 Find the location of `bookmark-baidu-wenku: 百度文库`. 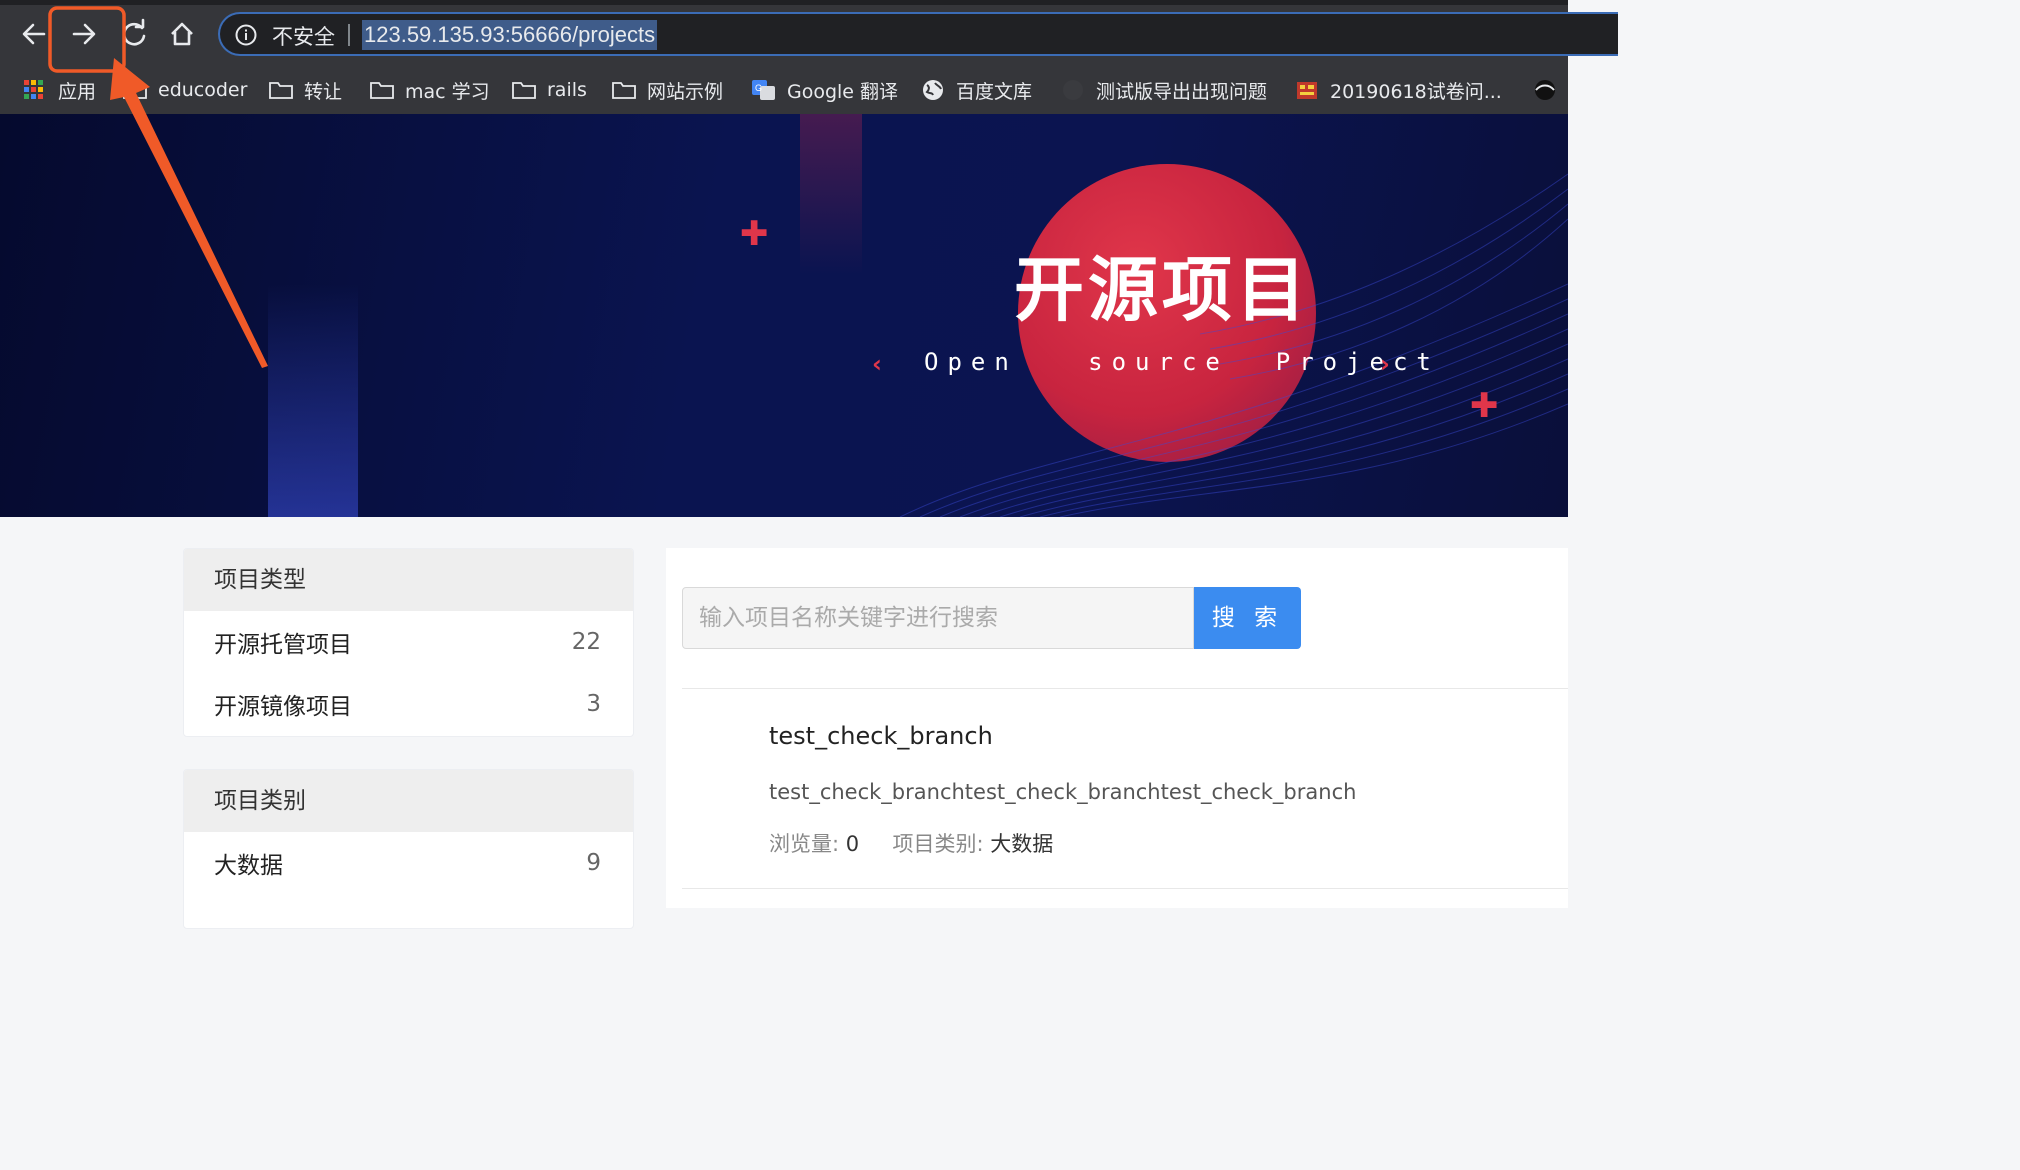

bookmark-baidu-wenku: 百度文库 is located at coordinates (976, 90).